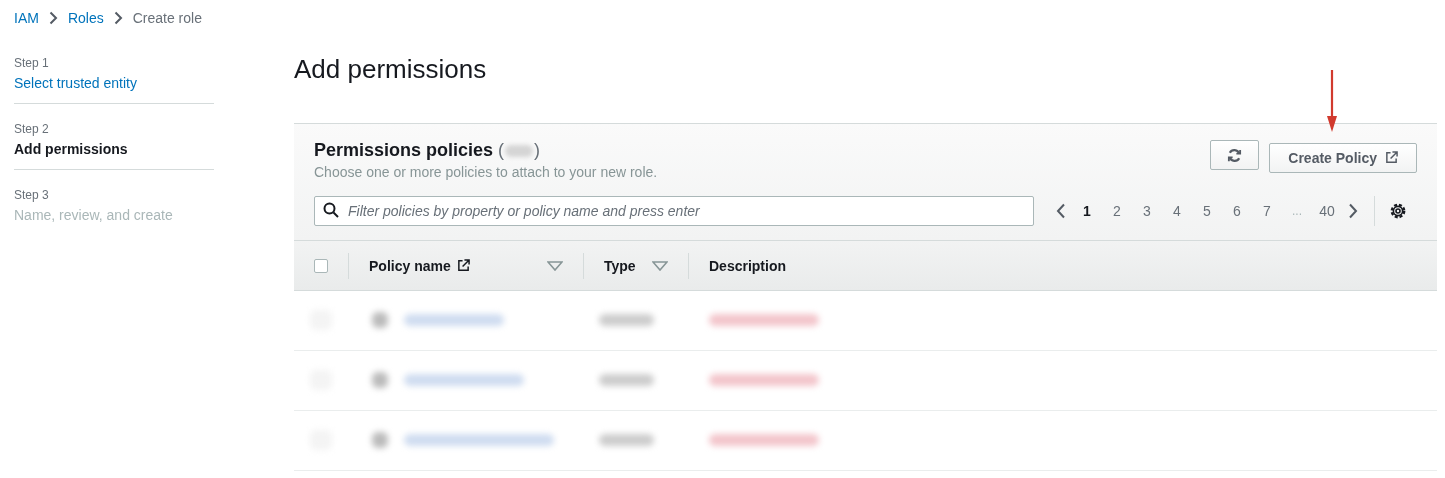 The width and height of the screenshot is (1445, 478). What do you see at coordinates (1087, 211) in the screenshot?
I see `page-number: 1` at bounding box center [1087, 211].